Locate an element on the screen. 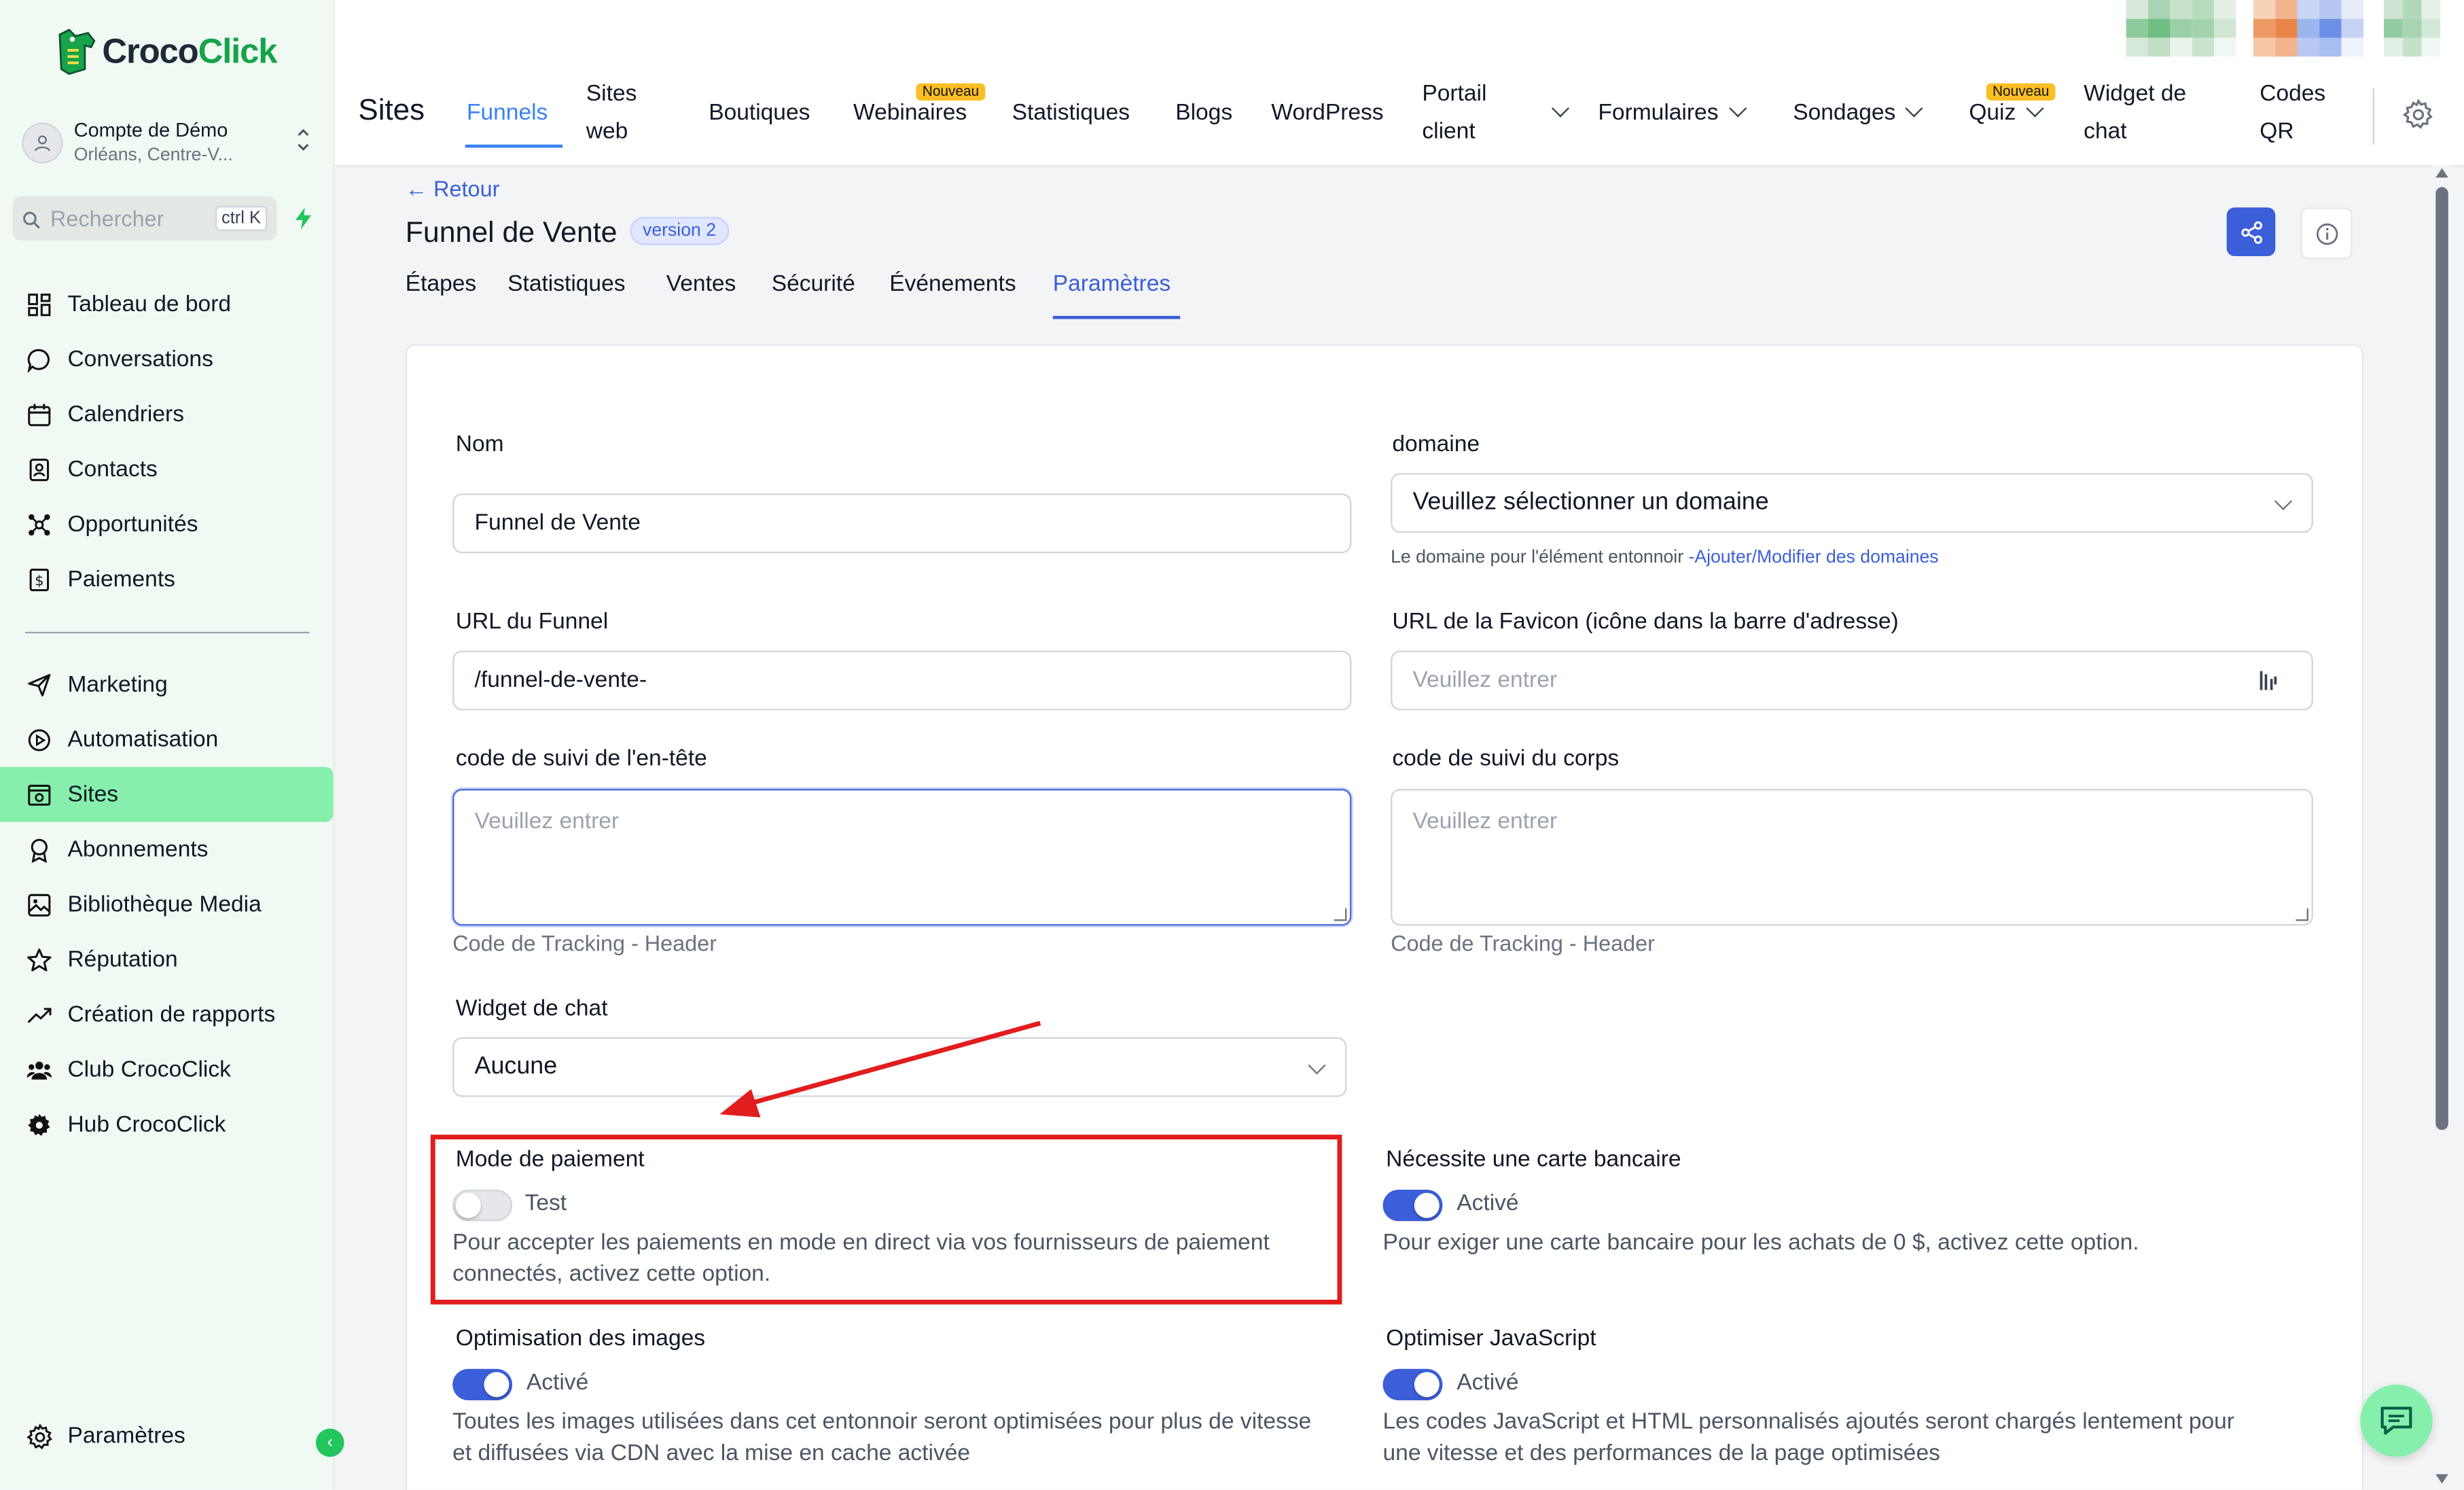 This screenshot has width=2464, height=1490. tab-wordpress: WordPress is located at coordinates (1327, 113).